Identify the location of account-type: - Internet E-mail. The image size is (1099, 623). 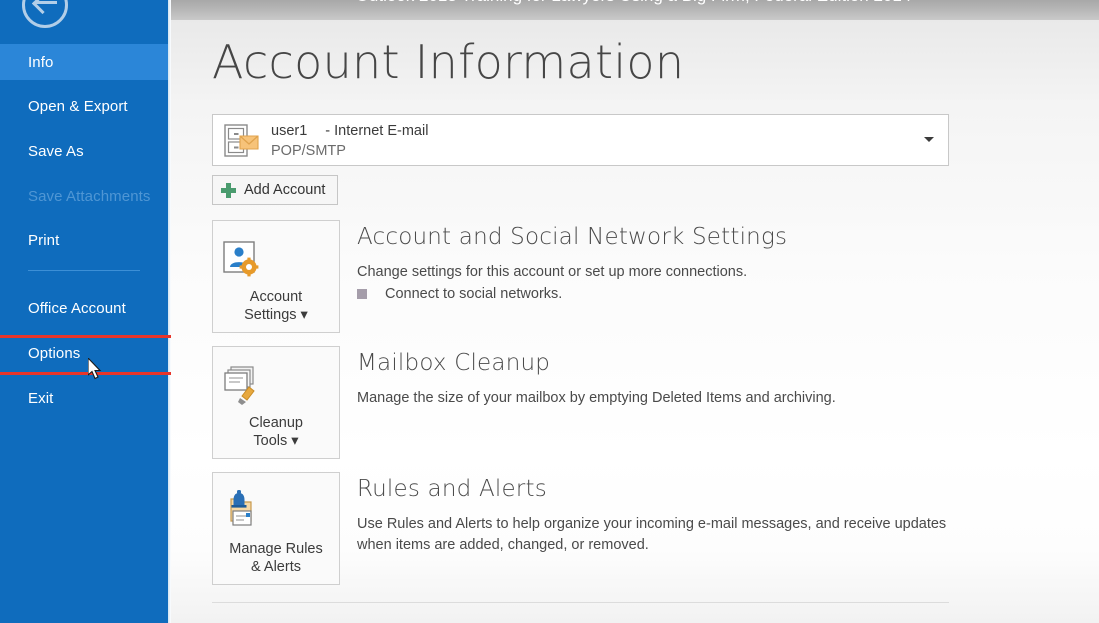
(377, 131).